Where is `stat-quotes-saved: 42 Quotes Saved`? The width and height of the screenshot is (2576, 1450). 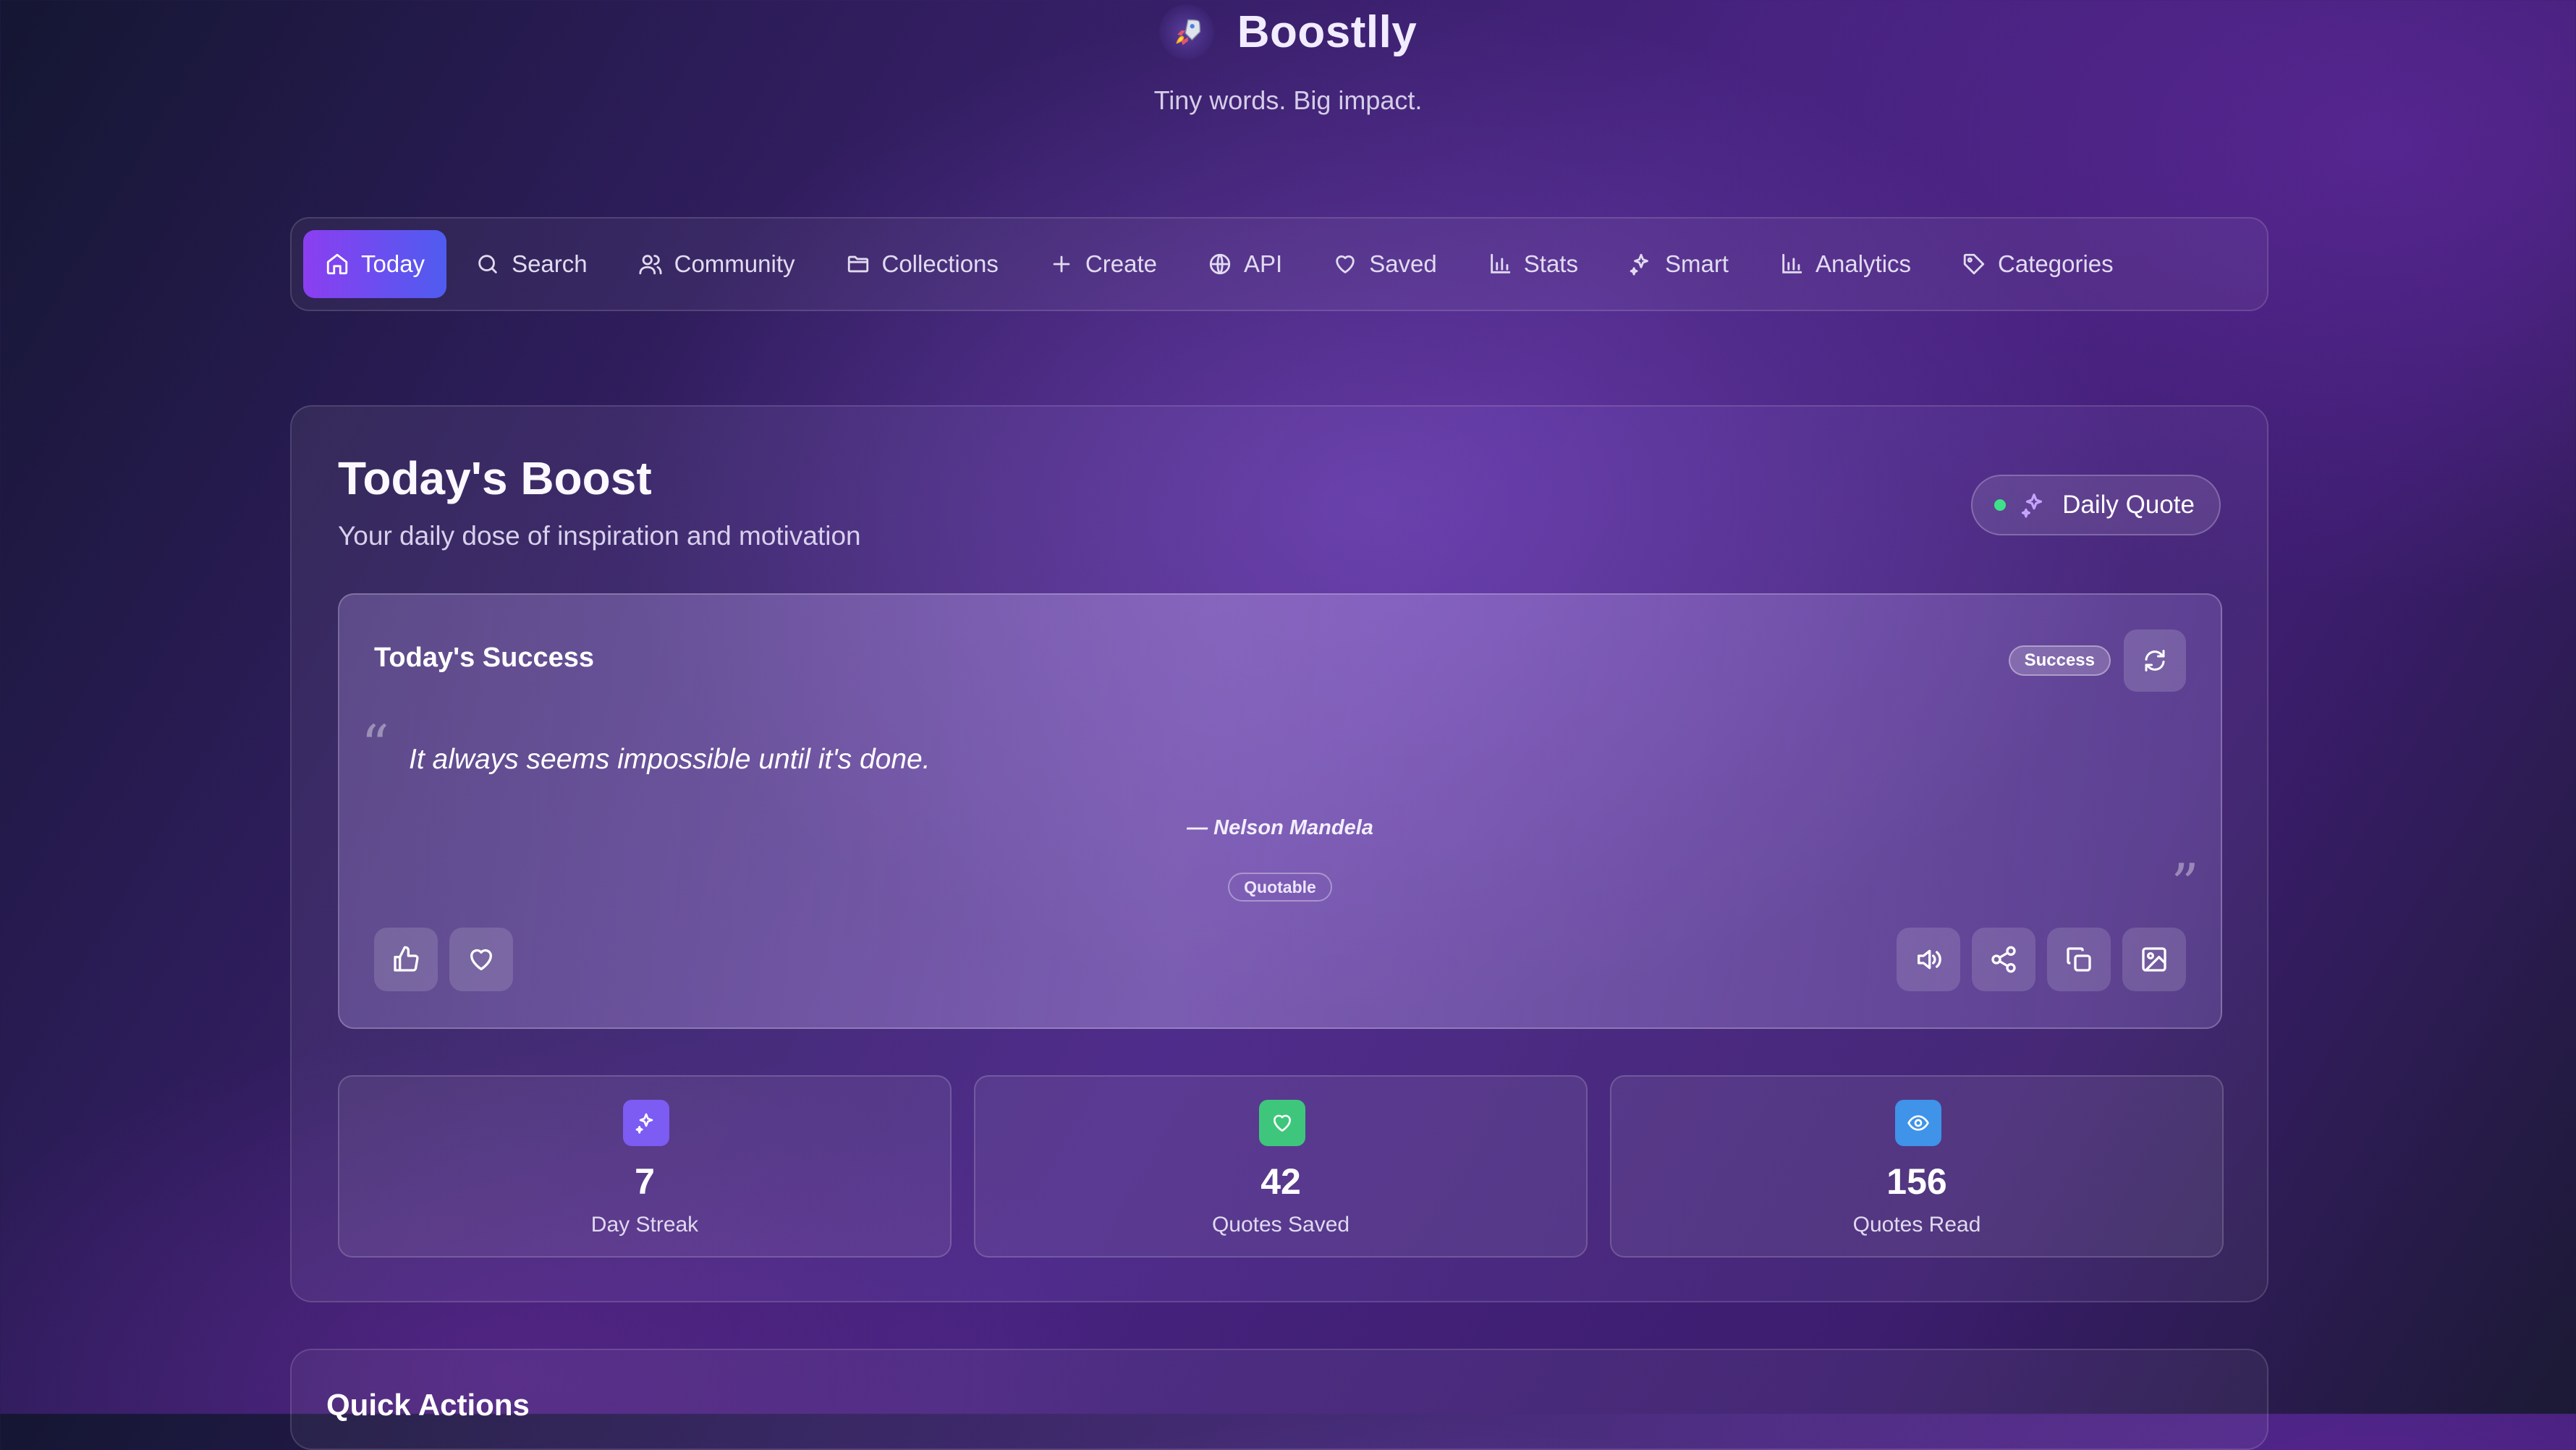
stat-quotes-saved: 42 Quotes Saved is located at coordinates (1281, 1166).